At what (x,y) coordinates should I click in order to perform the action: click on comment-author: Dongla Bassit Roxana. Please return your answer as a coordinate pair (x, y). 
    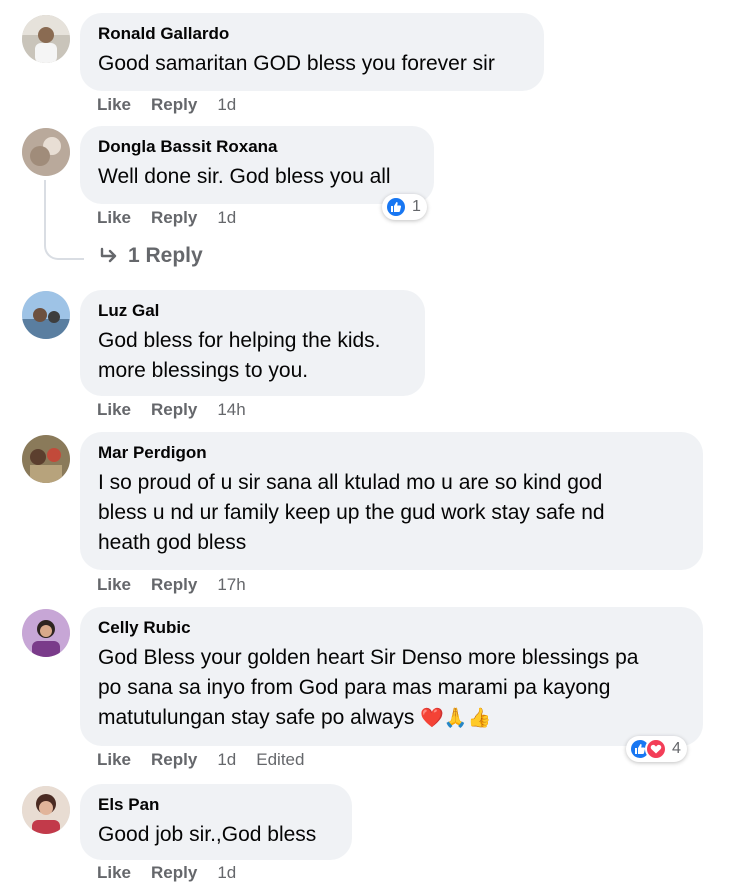
    Looking at the image, I should click on (257, 147).